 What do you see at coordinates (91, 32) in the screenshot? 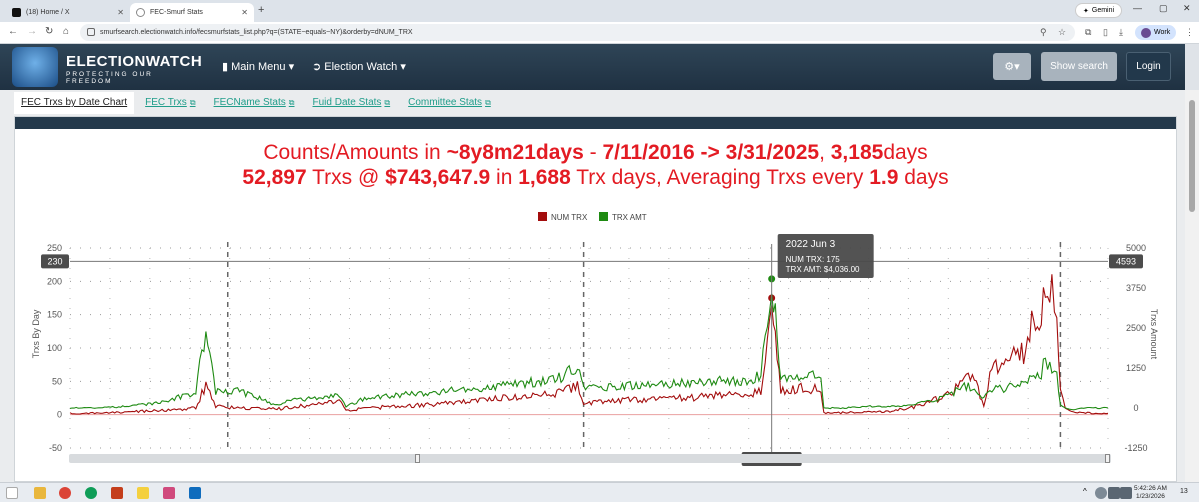
I see `site-info-icon` at bounding box center [91, 32].